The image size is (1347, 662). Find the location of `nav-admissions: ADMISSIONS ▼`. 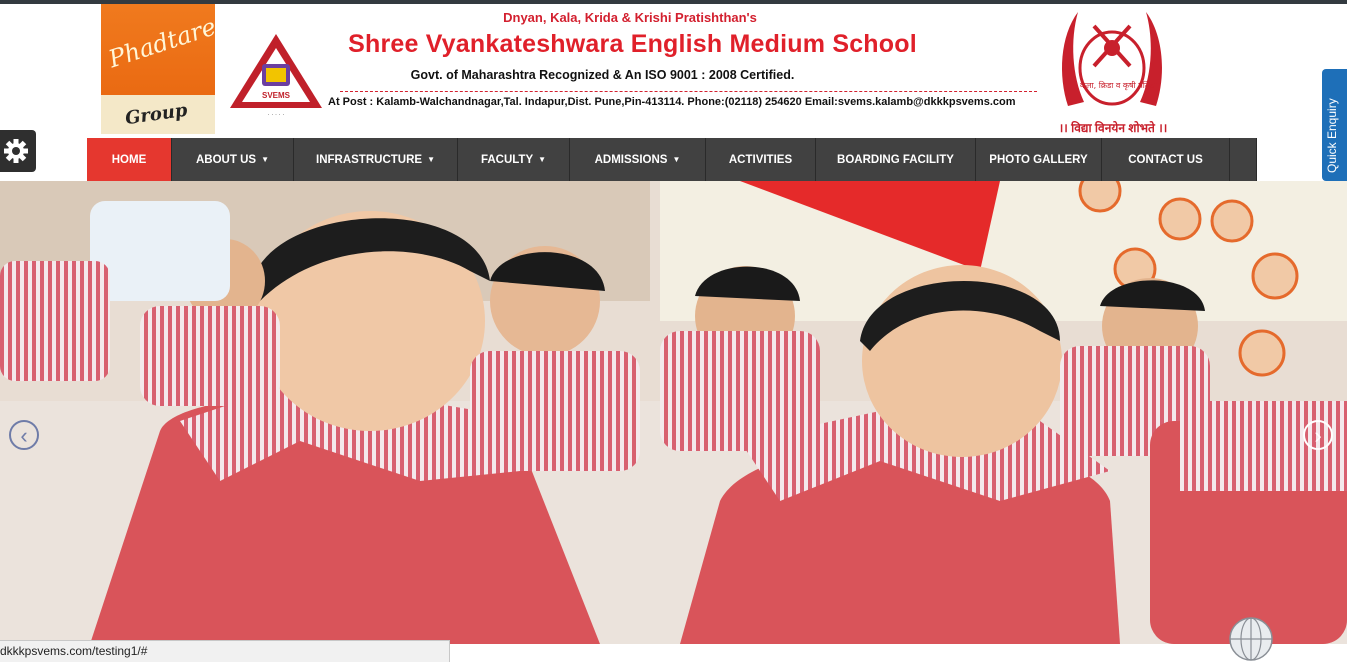

nav-admissions: ADMISSIONS ▼ is located at coordinates (638, 159).